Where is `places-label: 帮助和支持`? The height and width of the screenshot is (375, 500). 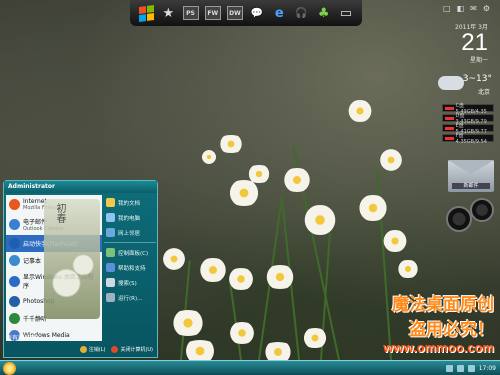
places-label: 帮助和支持 is located at coordinates (132, 268).